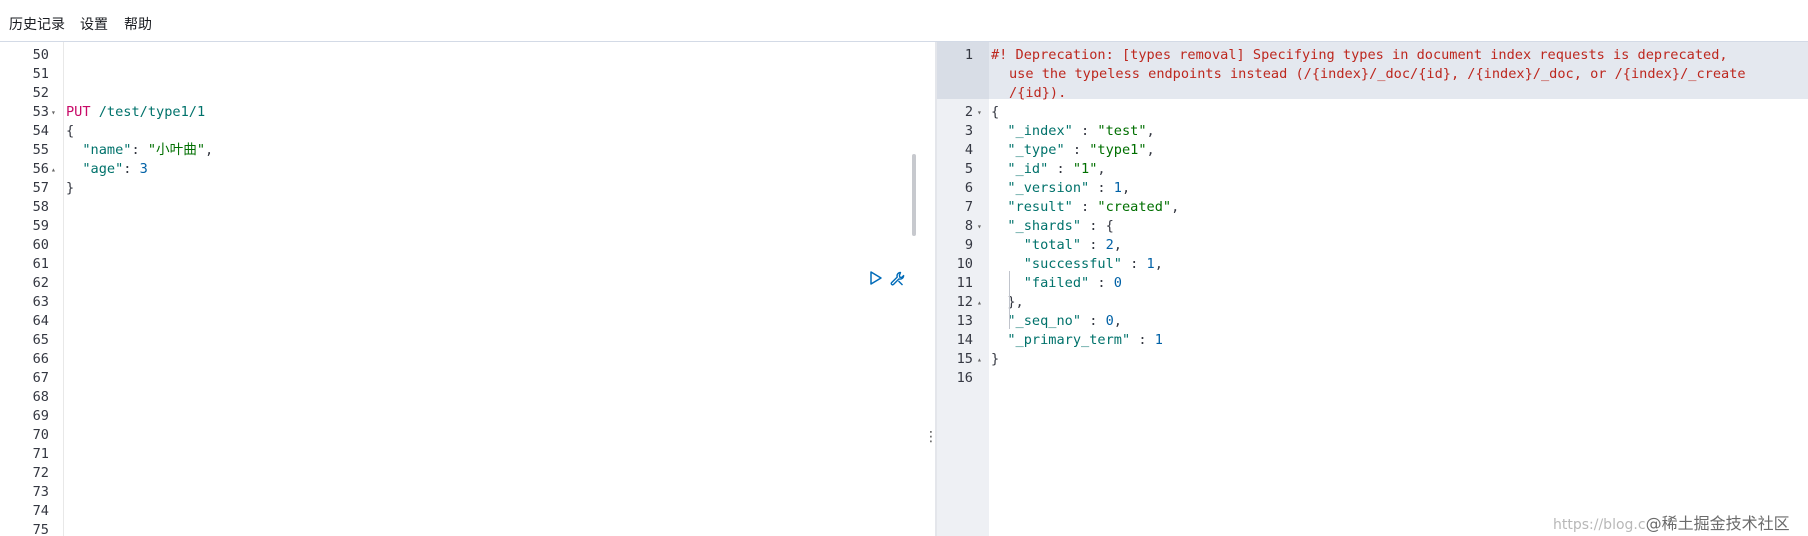  What do you see at coordinates (1717, 523) in the screenshot?
I see `watermark-brand: @稀土掘金技术社区` at bounding box center [1717, 523].